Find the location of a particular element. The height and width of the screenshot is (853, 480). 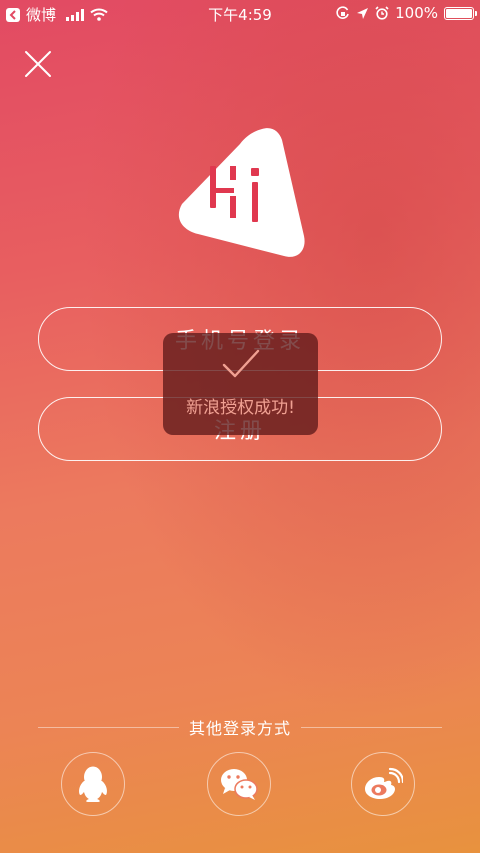

toast-message: 新浪授权成功! is located at coordinates (240, 408).